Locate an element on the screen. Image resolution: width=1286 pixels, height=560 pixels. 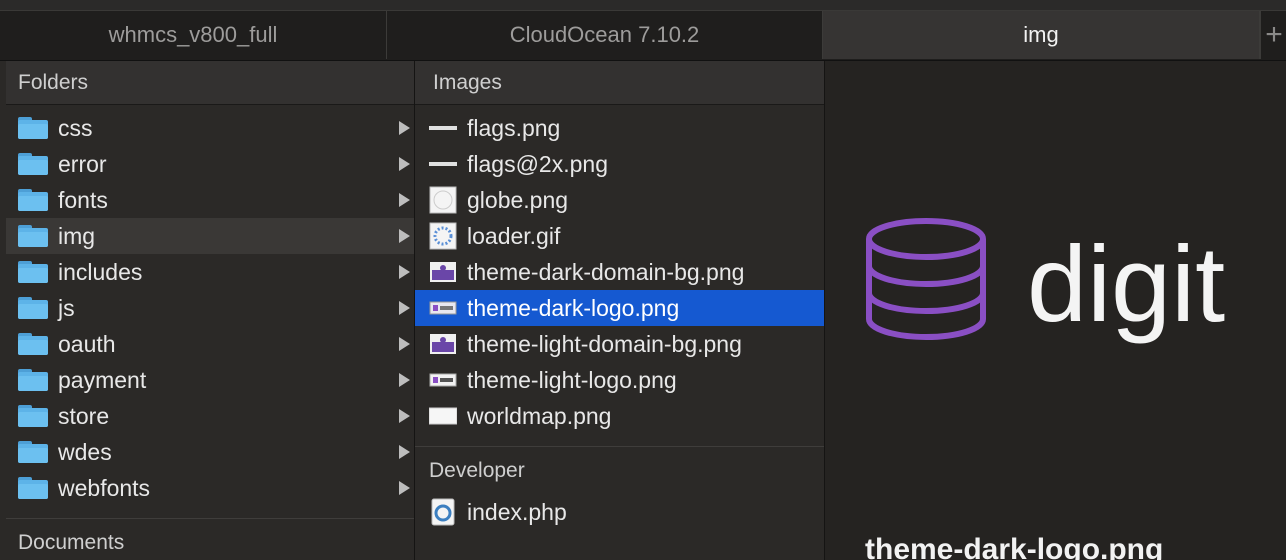
add-tab-button: + is located at coordinates (1273, 35).